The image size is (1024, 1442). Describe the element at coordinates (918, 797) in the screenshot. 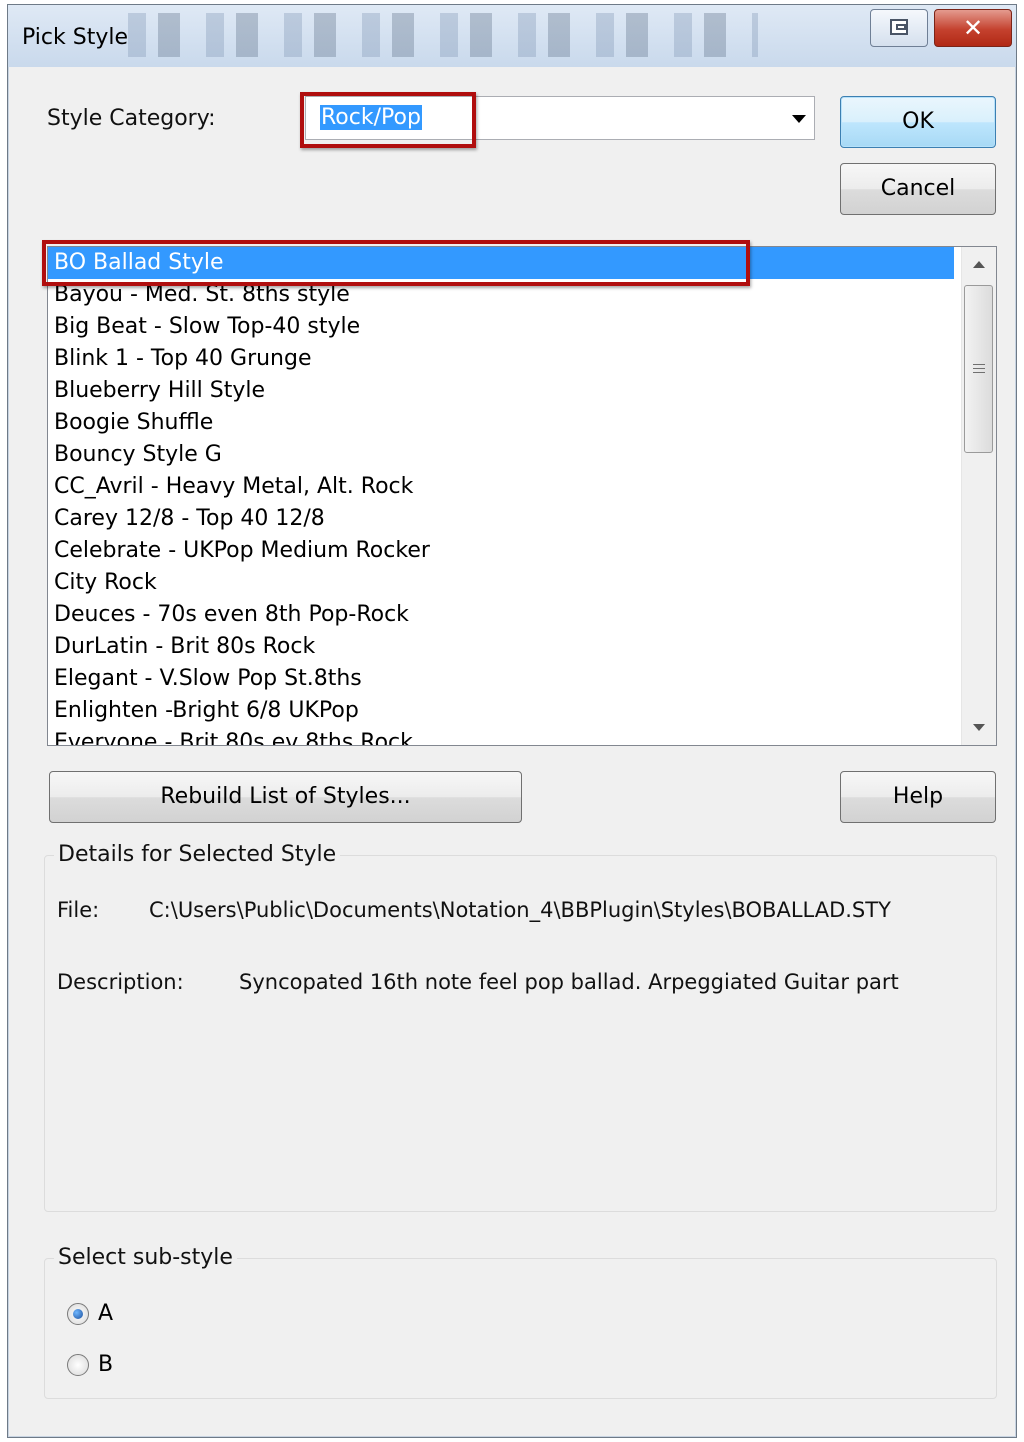

I see `help-button: Help` at that location.